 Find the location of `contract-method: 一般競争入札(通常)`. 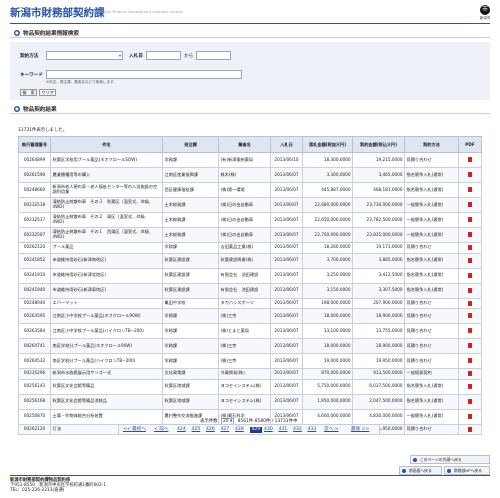

contract-method: 一般競争入札(通常) is located at coordinates (431, 220).